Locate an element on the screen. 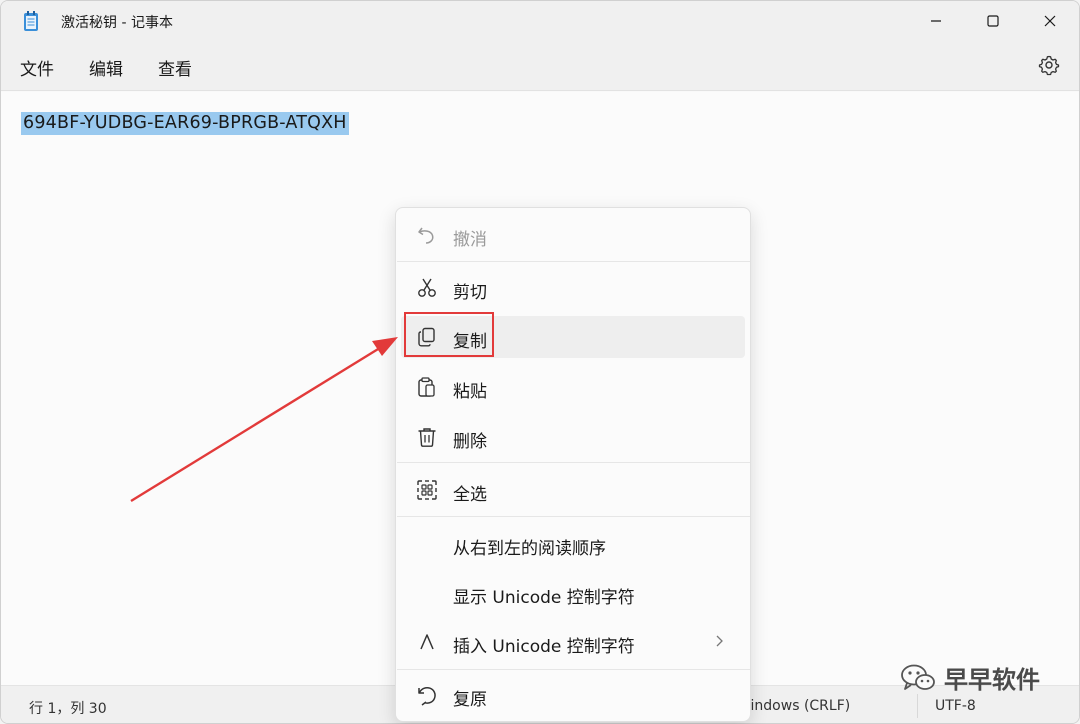  chevron-right-icon is located at coordinates (719, 641).